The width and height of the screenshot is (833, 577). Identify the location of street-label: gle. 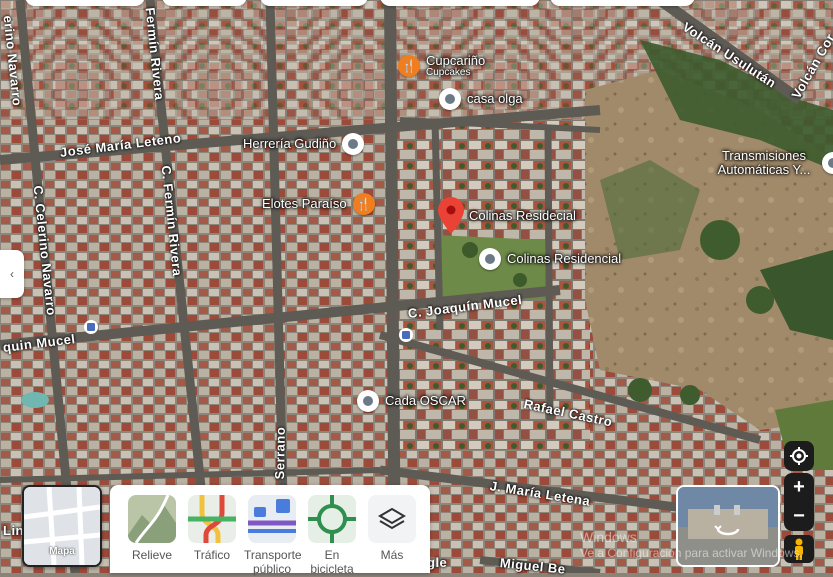
(437, 562).